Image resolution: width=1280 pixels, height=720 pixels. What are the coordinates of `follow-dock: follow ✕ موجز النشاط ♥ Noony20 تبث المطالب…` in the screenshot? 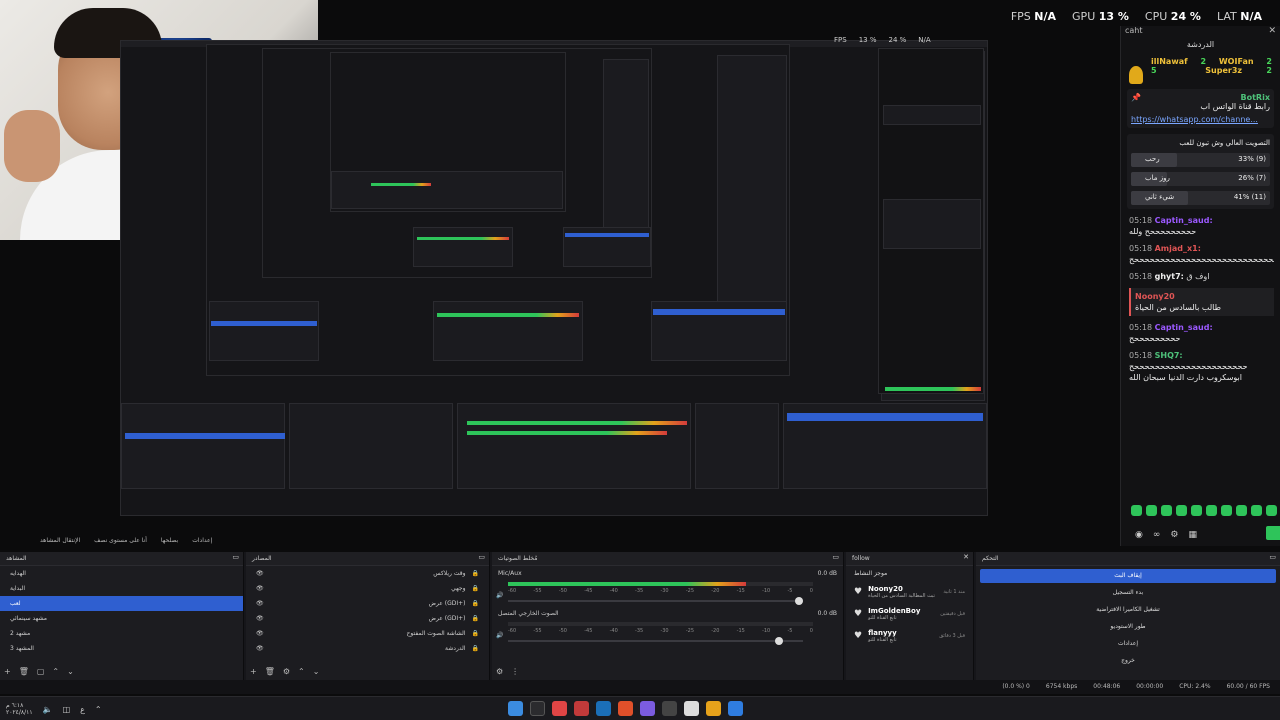 It's located at (910, 616).